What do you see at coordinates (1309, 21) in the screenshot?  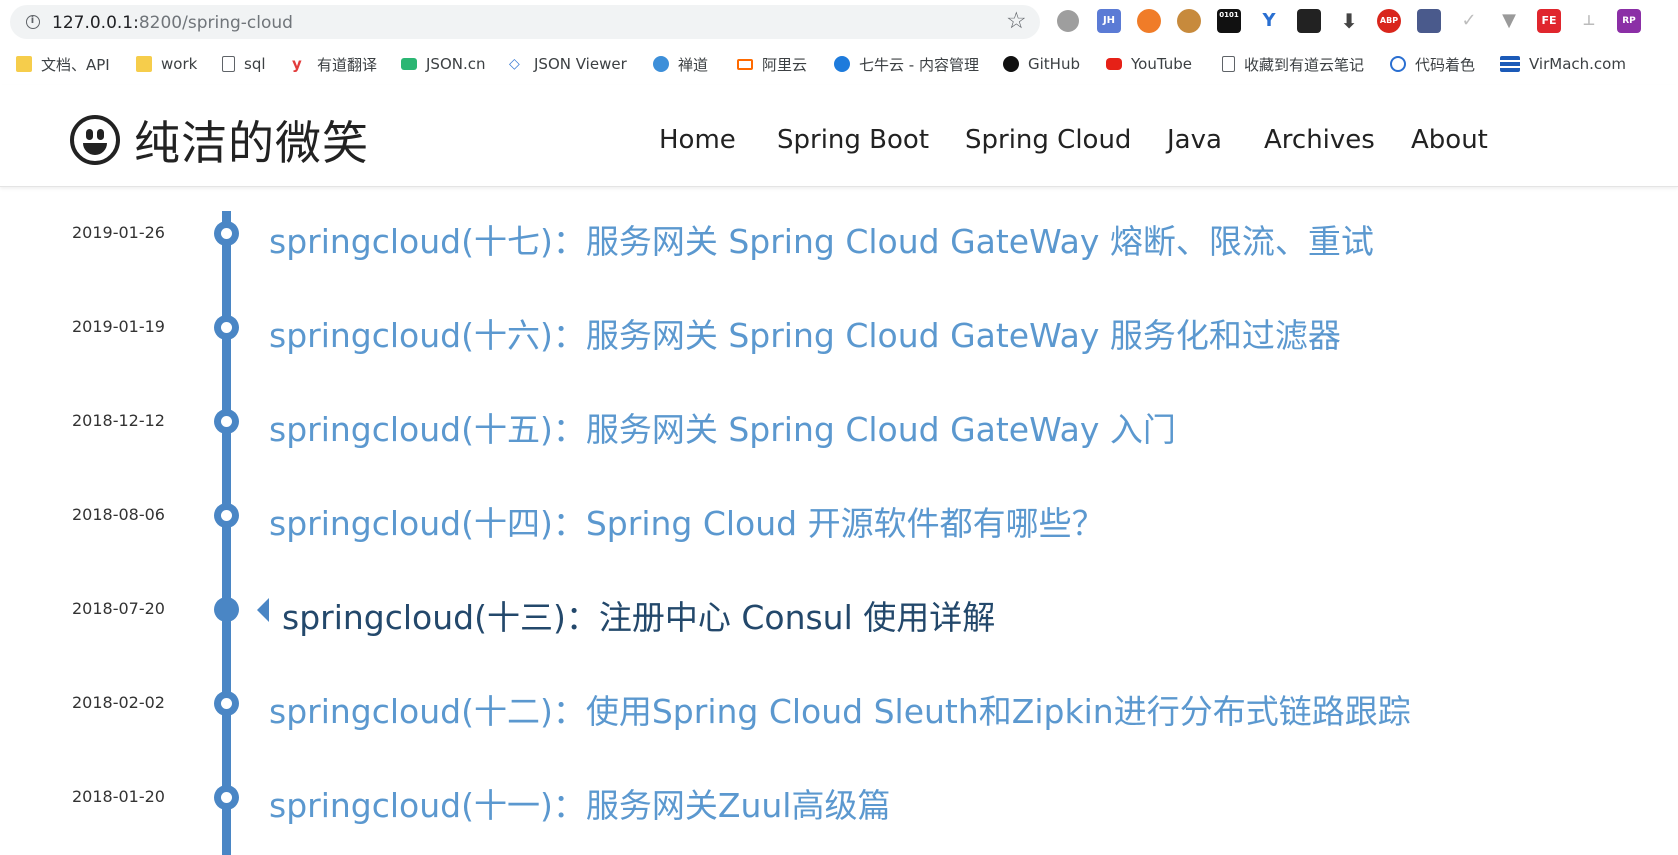 I see `mask-extension-icon` at bounding box center [1309, 21].